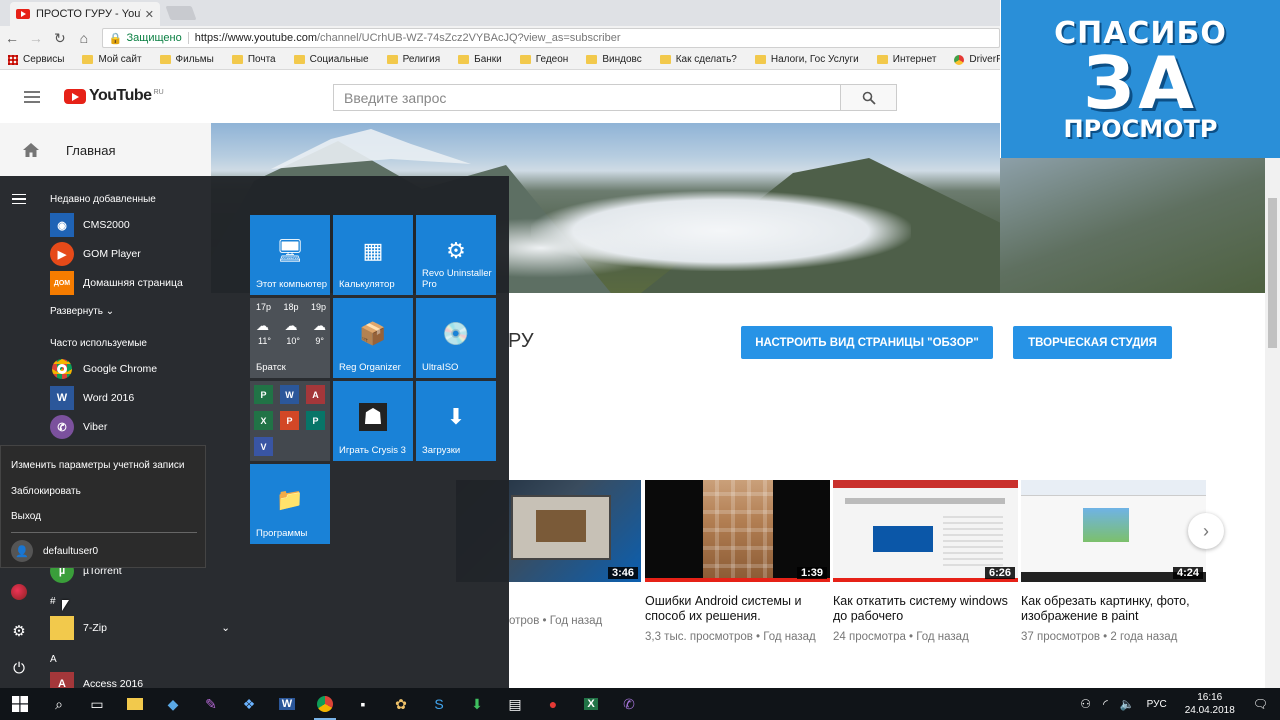 The image size is (1280, 720). What do you see at coordinates (1085, 704) in the screenshot?
I see `people-icon: ⚇` at bounding box center [1085, 704].